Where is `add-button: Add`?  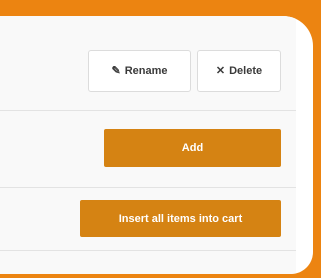
add-button: Add is located at coordinates (192, 148).